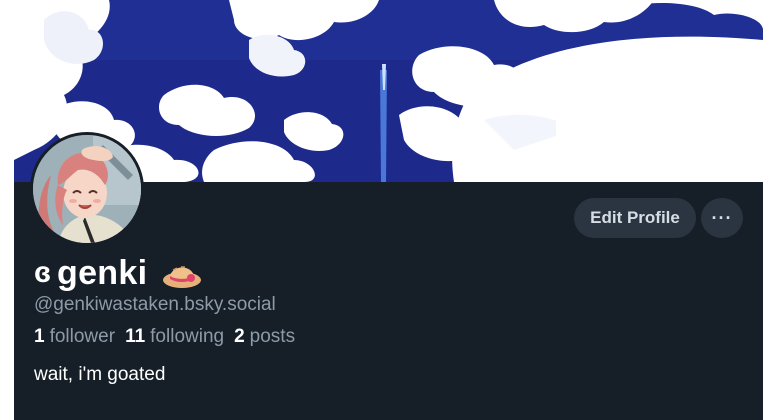 This screenshot has height=420, width=777. I want to click on profile-bio: wait, i'm goated, so click(100, 374).